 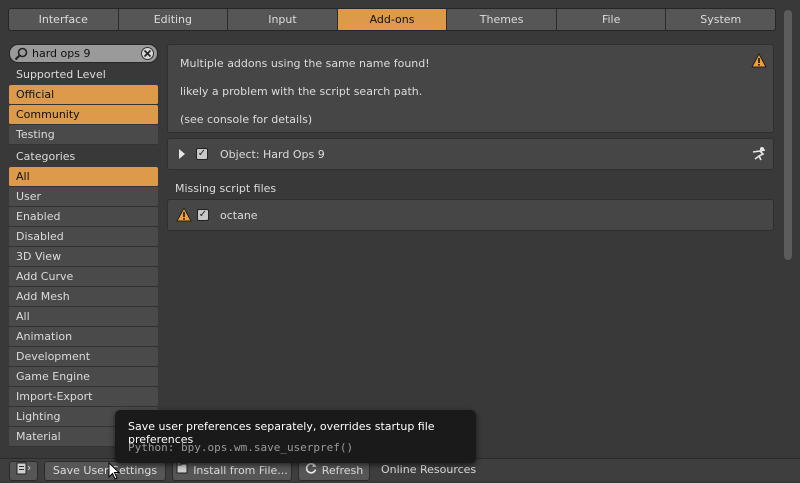 What do you see at coordinates (173, 19) in the screenshot?
I see `tab-editing: Editing` at bounding box center [173, 19].